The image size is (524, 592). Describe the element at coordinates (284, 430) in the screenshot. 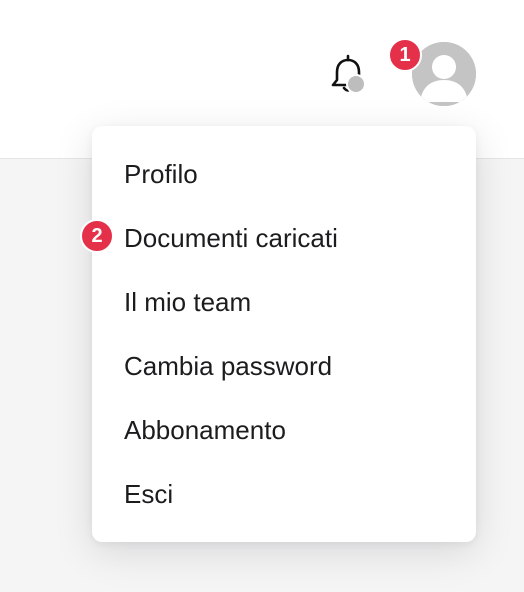

I see `menu-item-abbonamento: Abbonamento` at that location.